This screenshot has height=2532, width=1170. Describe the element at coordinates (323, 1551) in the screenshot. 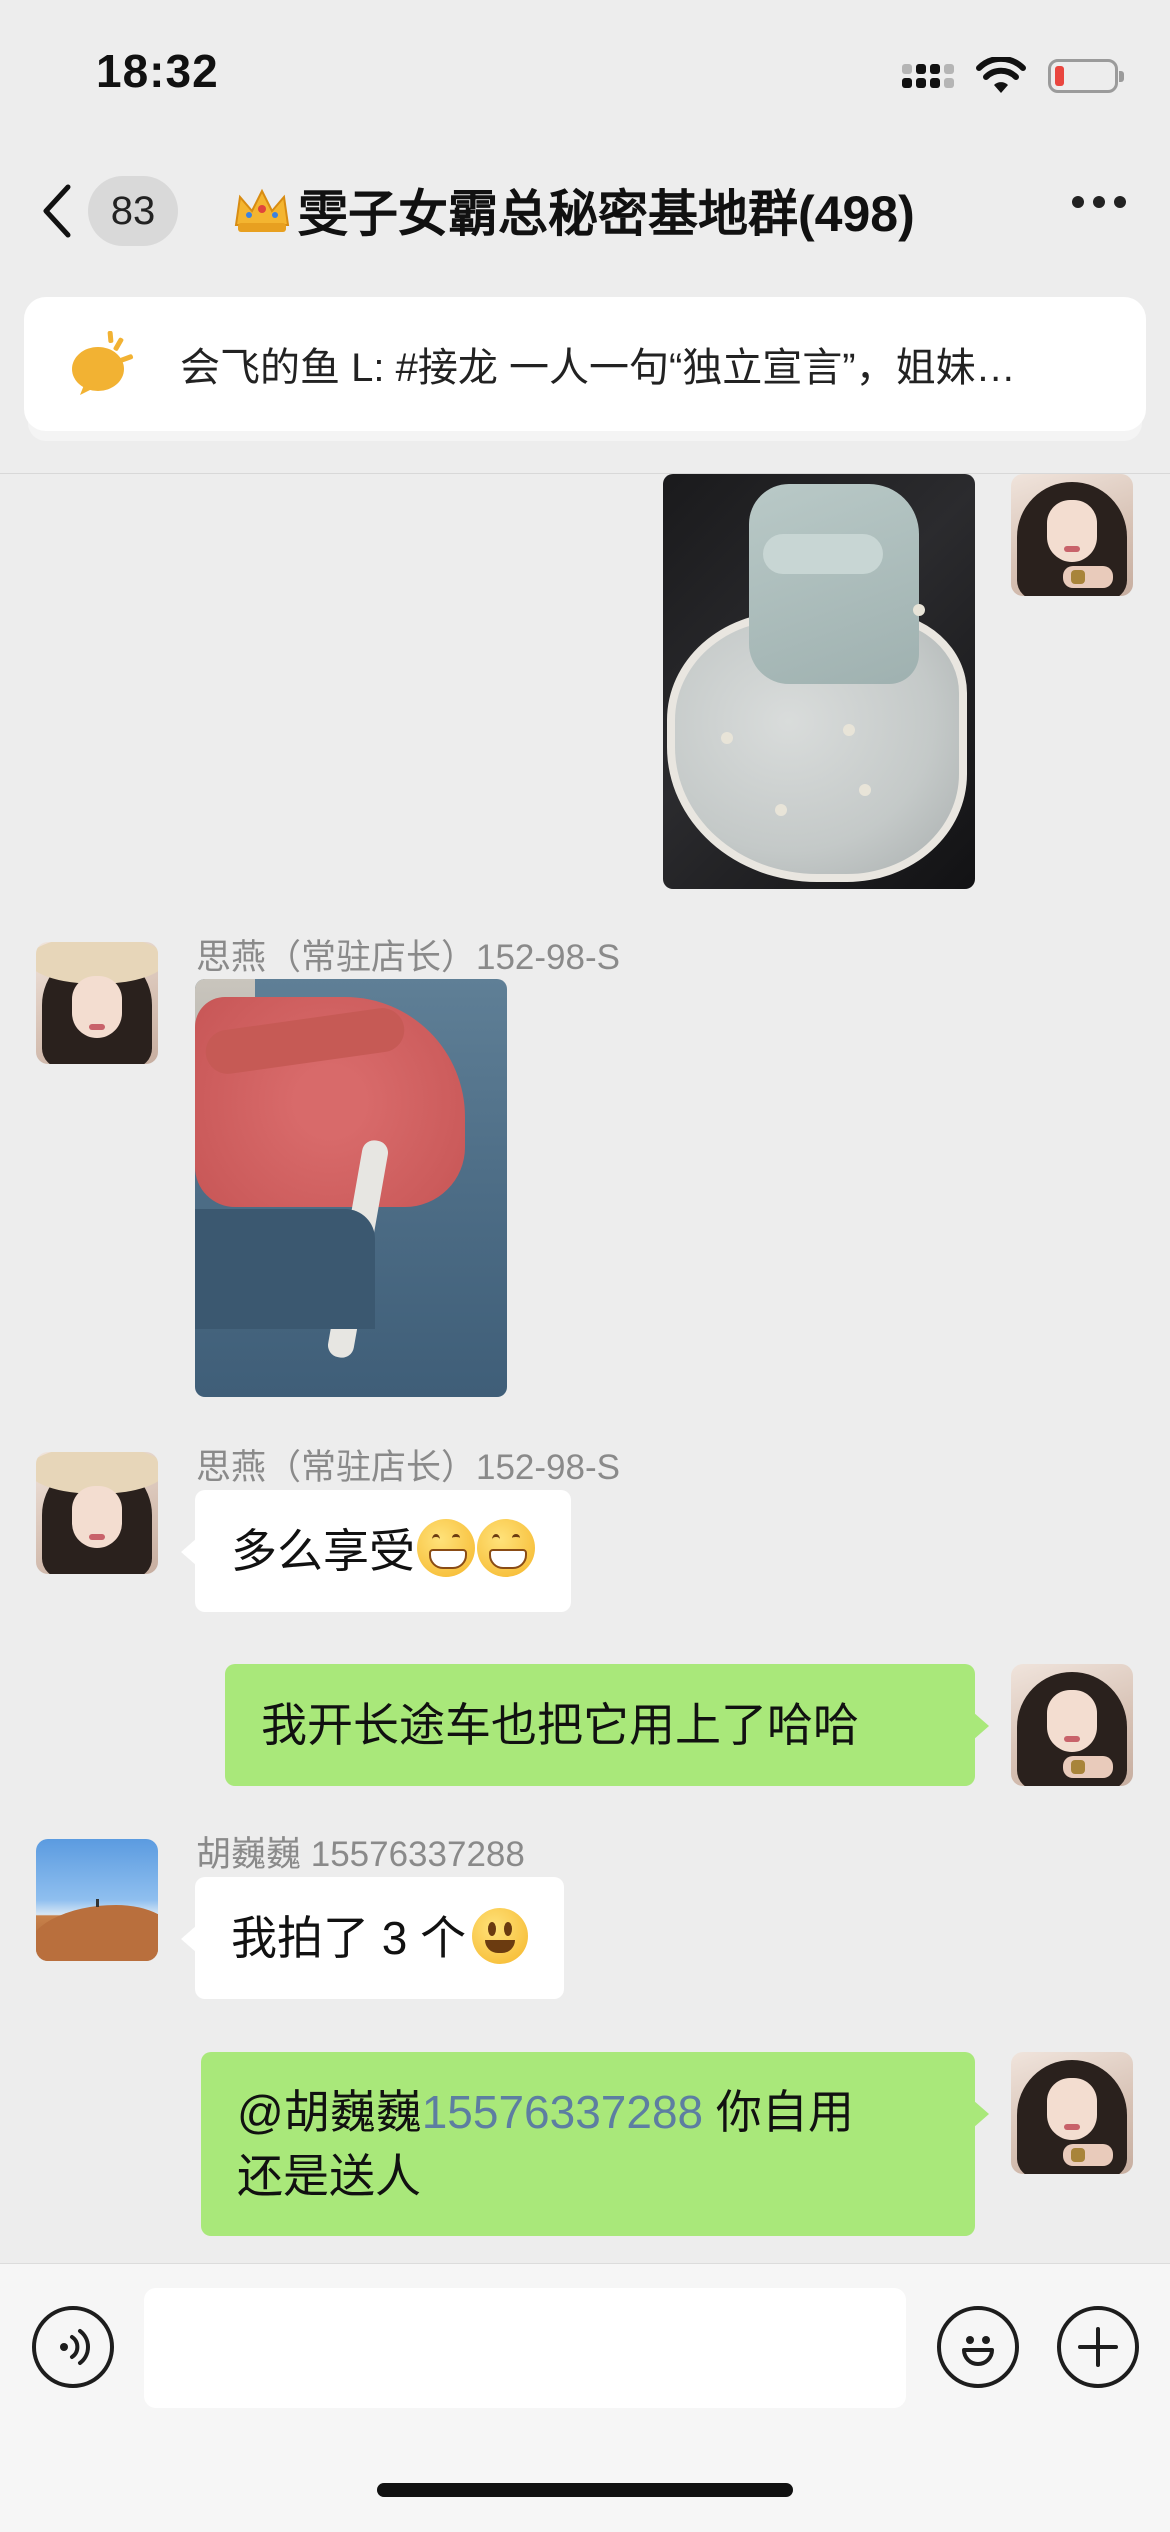

I see `message-text: 多么享受` at that location.